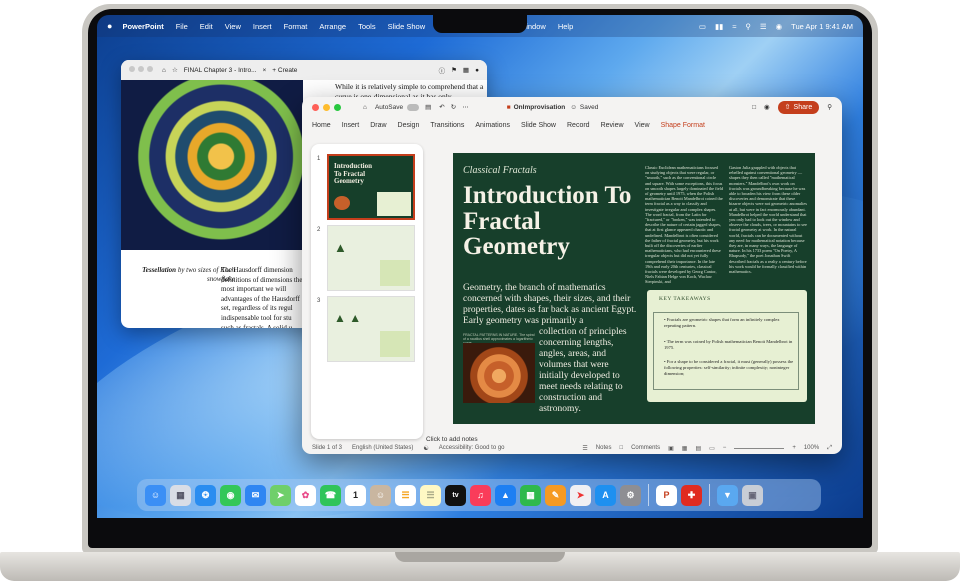 This screenshot has height=581, width=960. What do you see at coordinates (262, 26) in the screenshot?
I see `menu-insert: Insert` at bounding box center [262, 26].